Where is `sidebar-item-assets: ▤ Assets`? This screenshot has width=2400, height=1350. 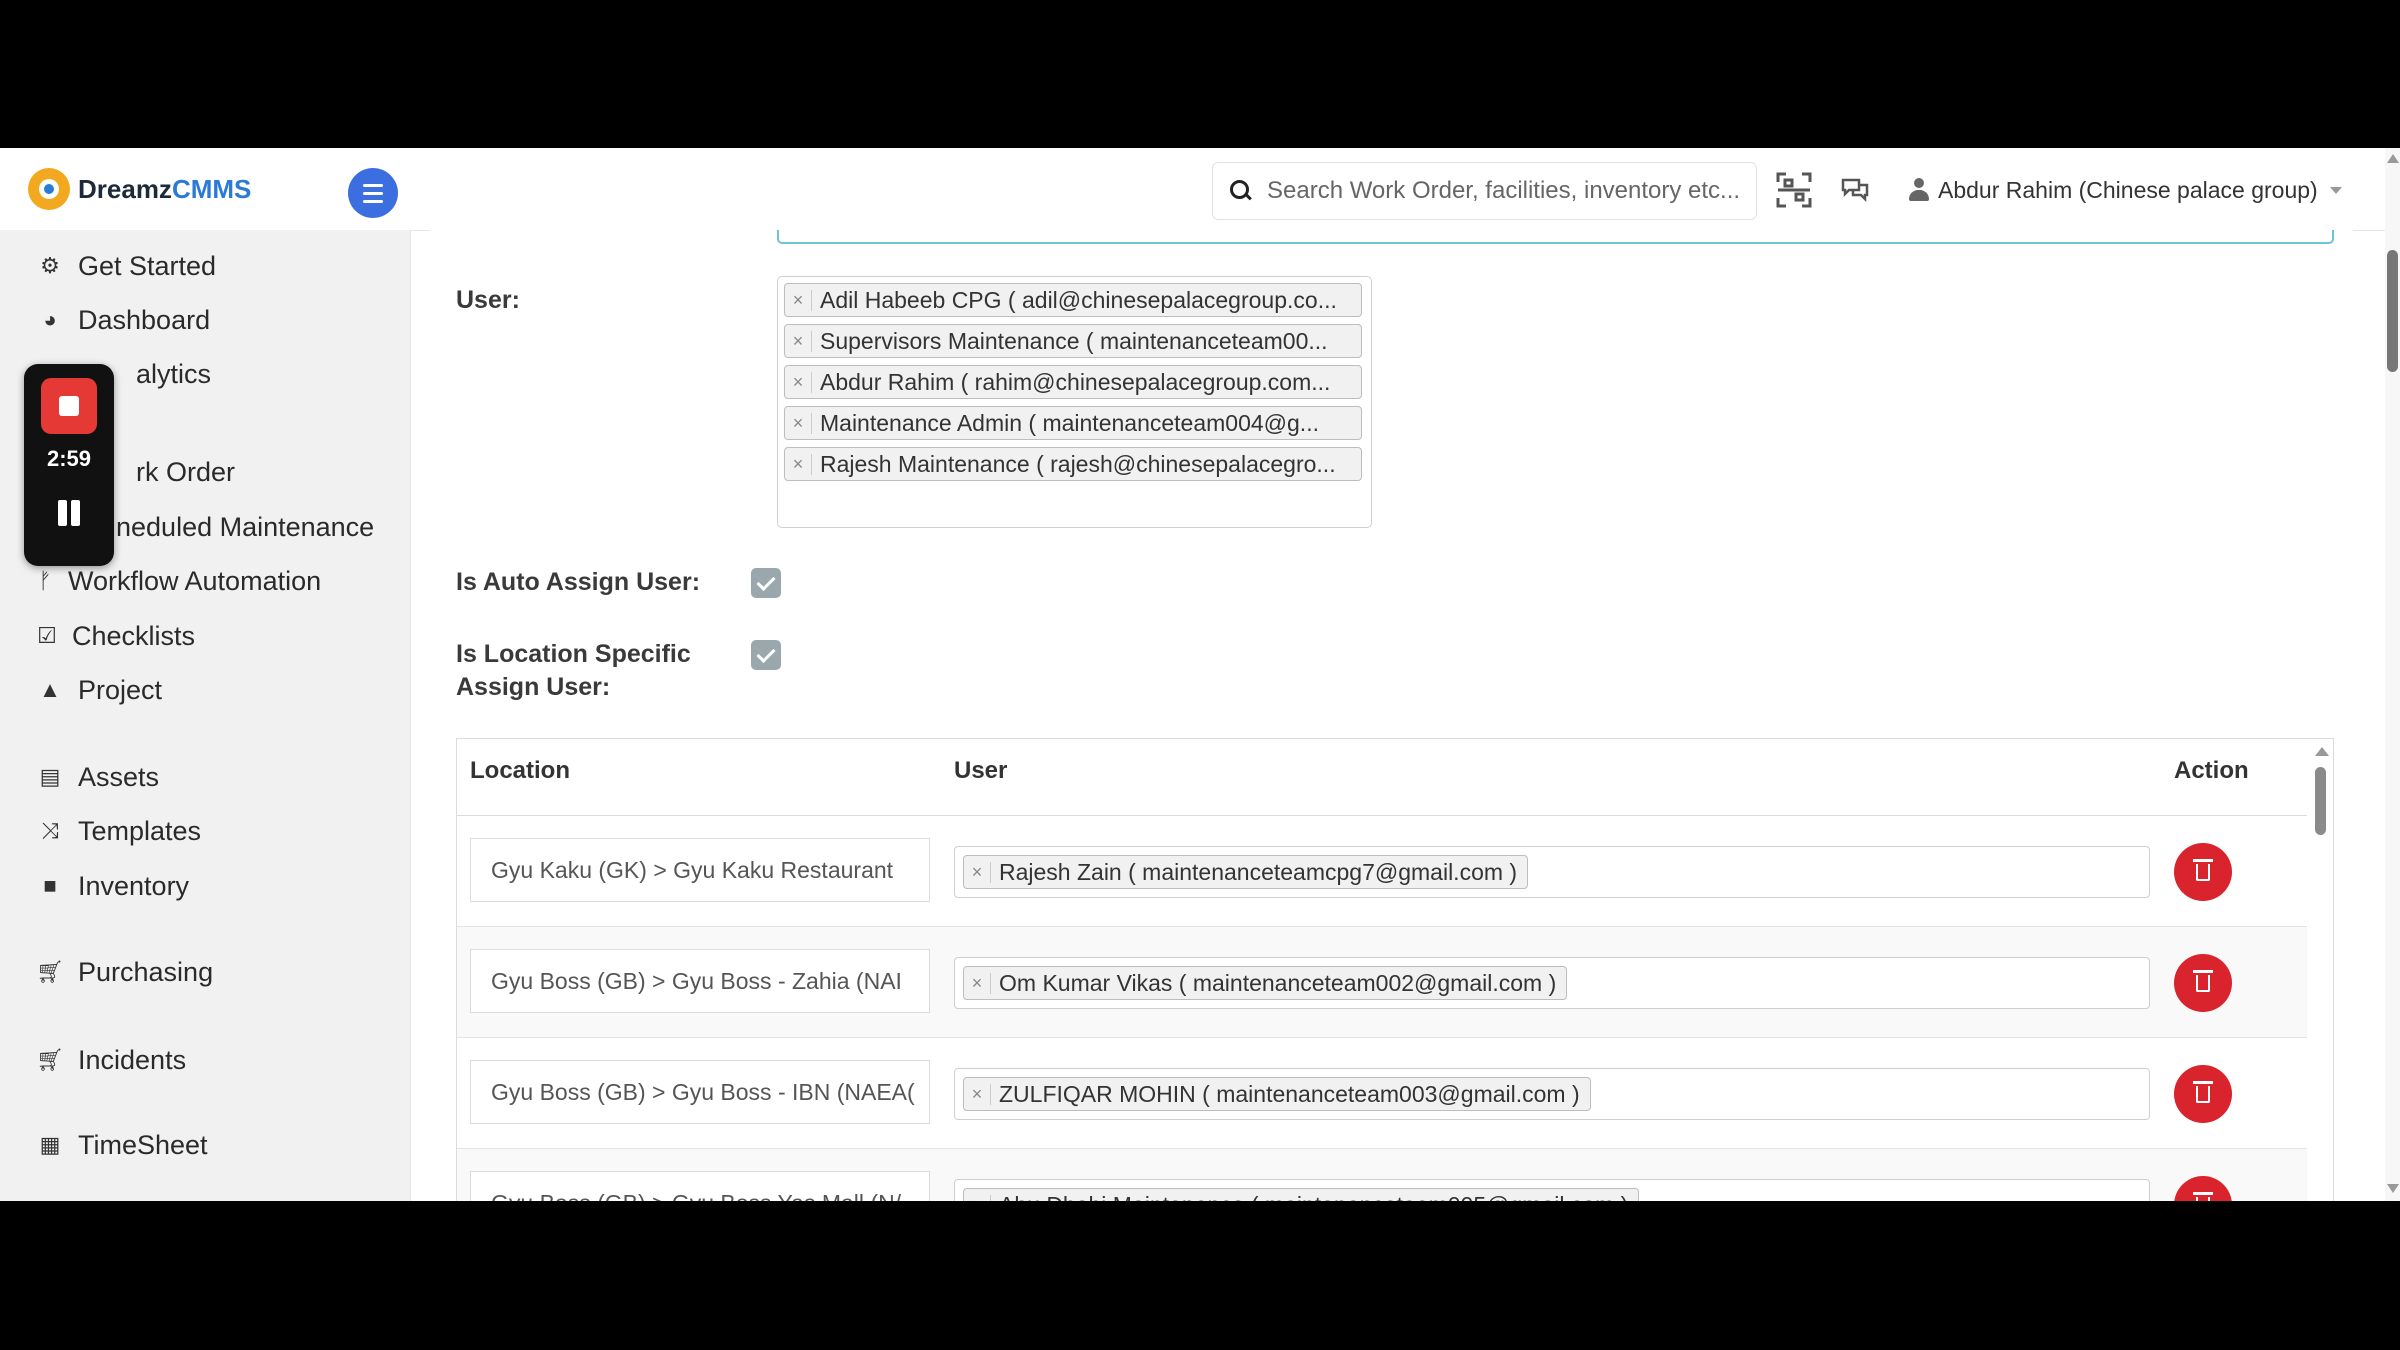 sidebar-item-assets: ▤ Assets is located at coordinates (97, 777).